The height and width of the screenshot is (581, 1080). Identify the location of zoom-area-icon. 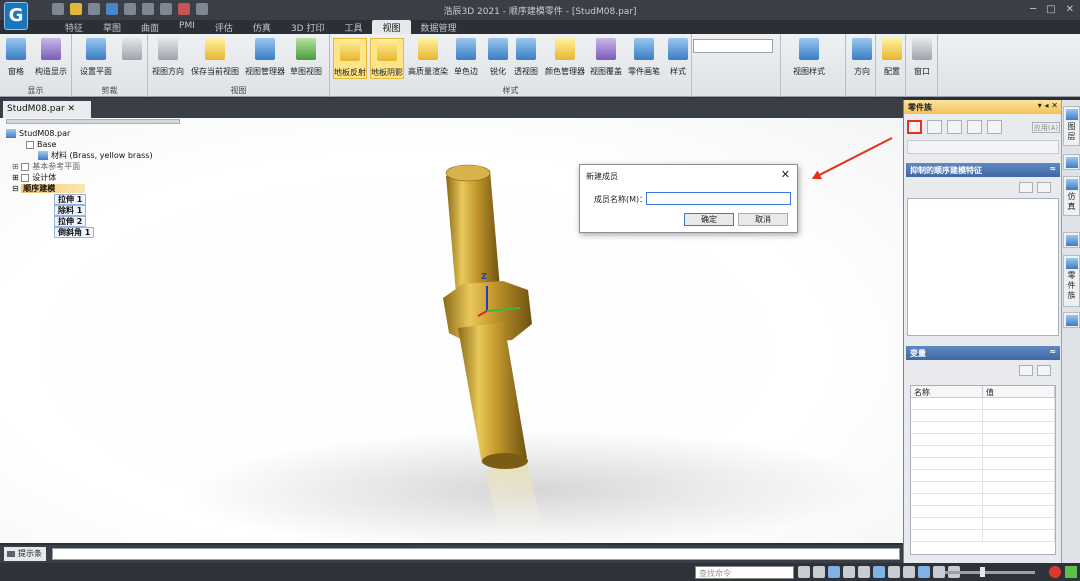
(819, 572).